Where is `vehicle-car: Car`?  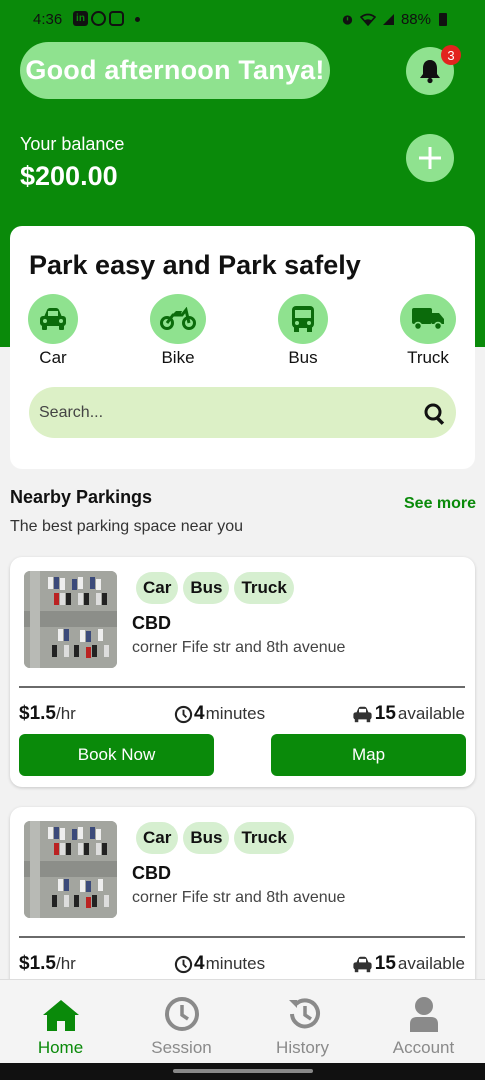
vehicle-car: Car is located at coordinates (53, 331).